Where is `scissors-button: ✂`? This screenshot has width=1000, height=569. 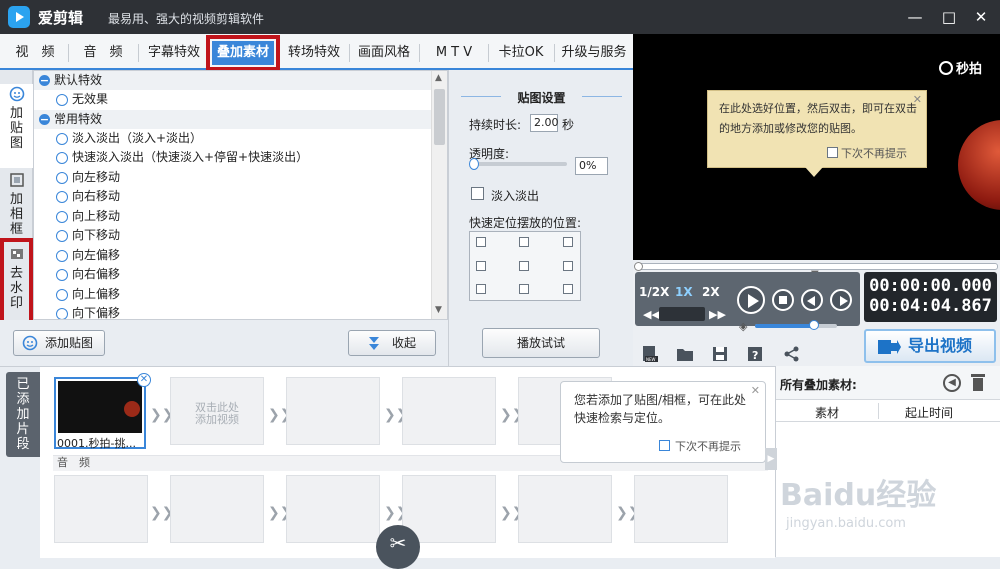 scissors-button: ✂ is located at coordinates (398, 547).